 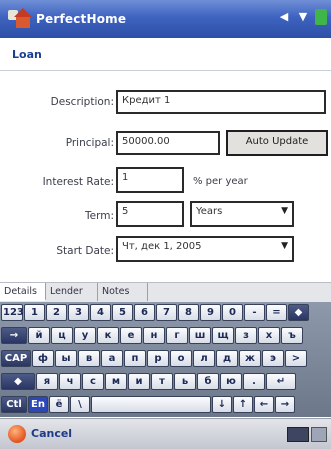 I want to click on key-row1-8: 8, so click(x=188, y=312).